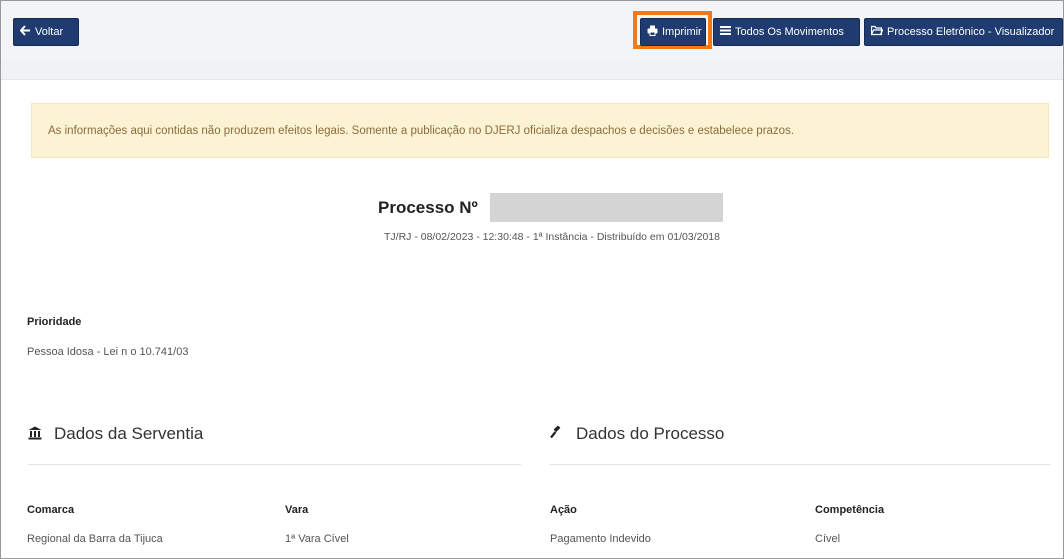  I want to click on dados-processo-divider, so click(800, 464).